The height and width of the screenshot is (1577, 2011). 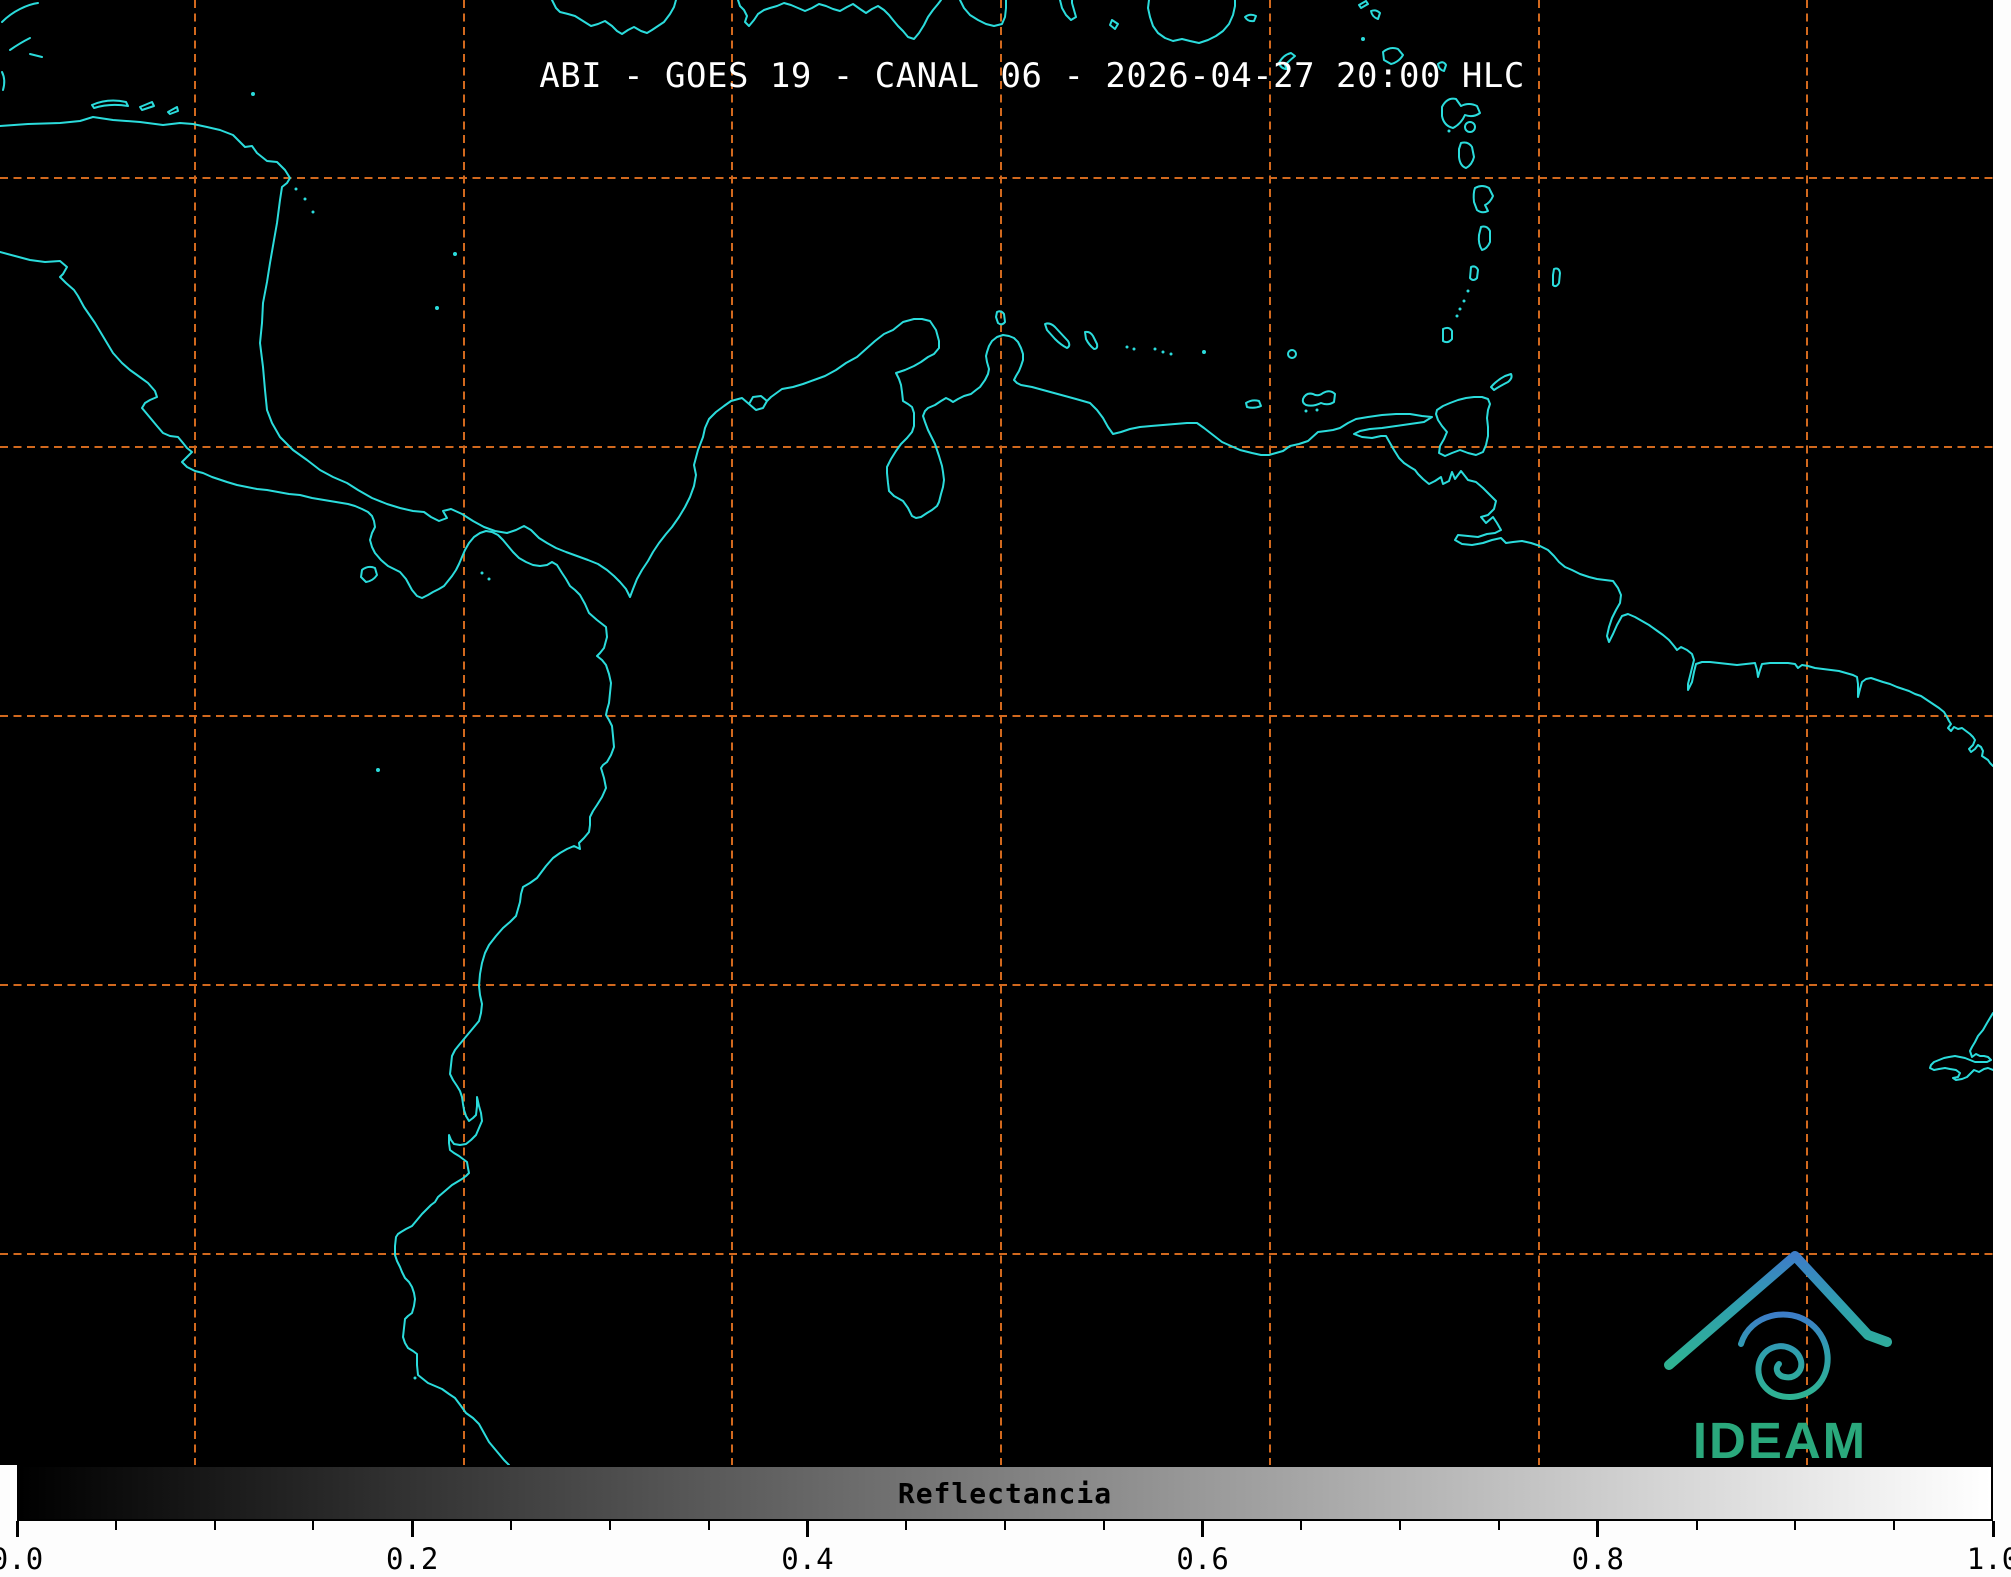 I want to click on coastline-curacao, so click(x=1057, y=335).